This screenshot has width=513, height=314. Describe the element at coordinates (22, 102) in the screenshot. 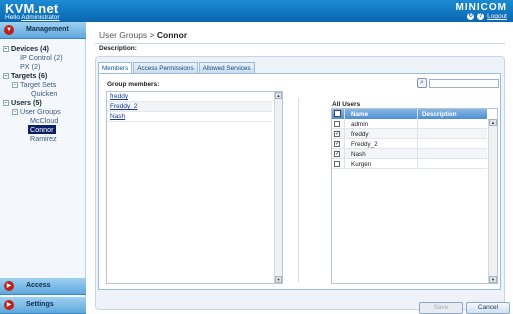

I see `tree-item-users: − Users (5)` at that location.